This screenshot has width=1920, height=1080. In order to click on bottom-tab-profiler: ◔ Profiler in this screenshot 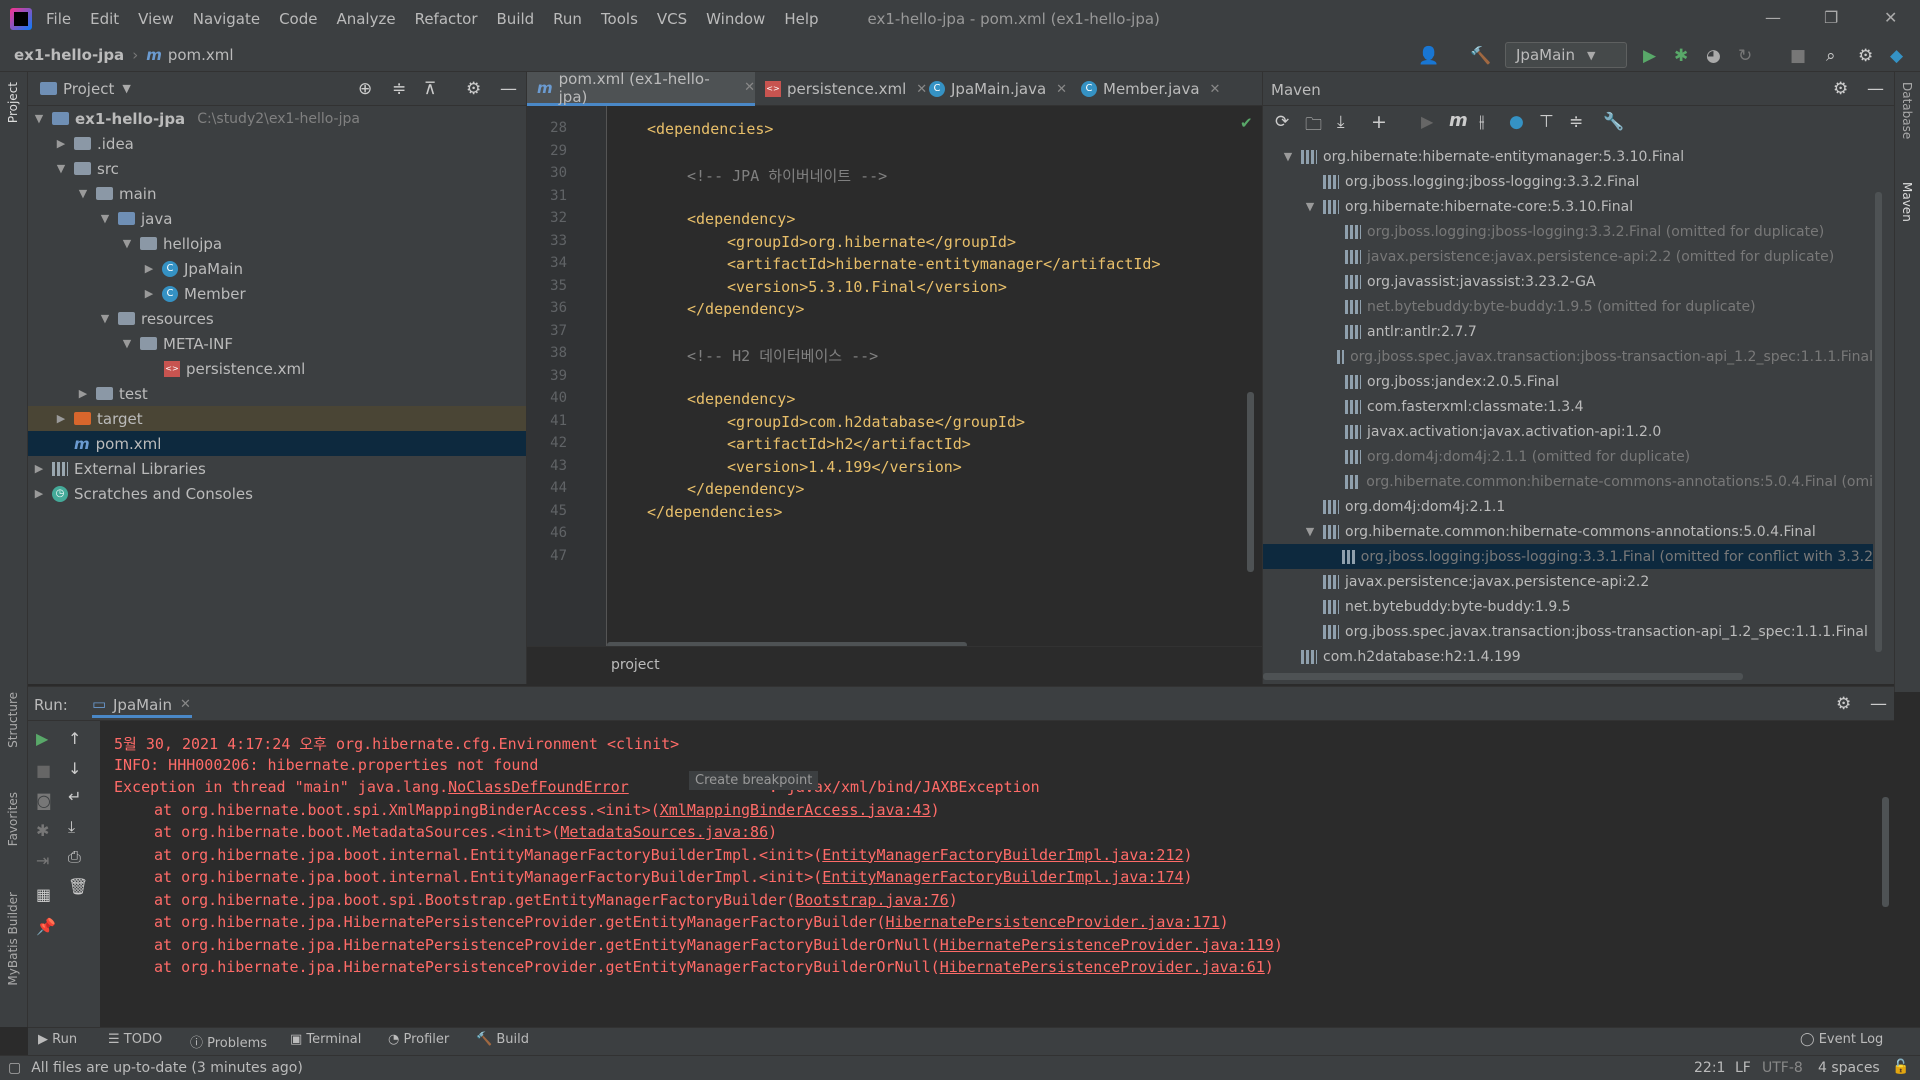, I will do `click(418, 1039)`.